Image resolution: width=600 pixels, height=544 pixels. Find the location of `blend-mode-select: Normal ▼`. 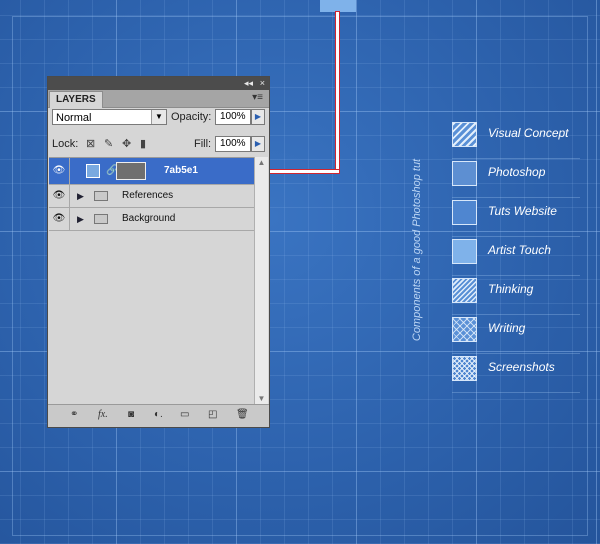

blend-mode-select: Normal ▼ is located at coordinates (109, 117).